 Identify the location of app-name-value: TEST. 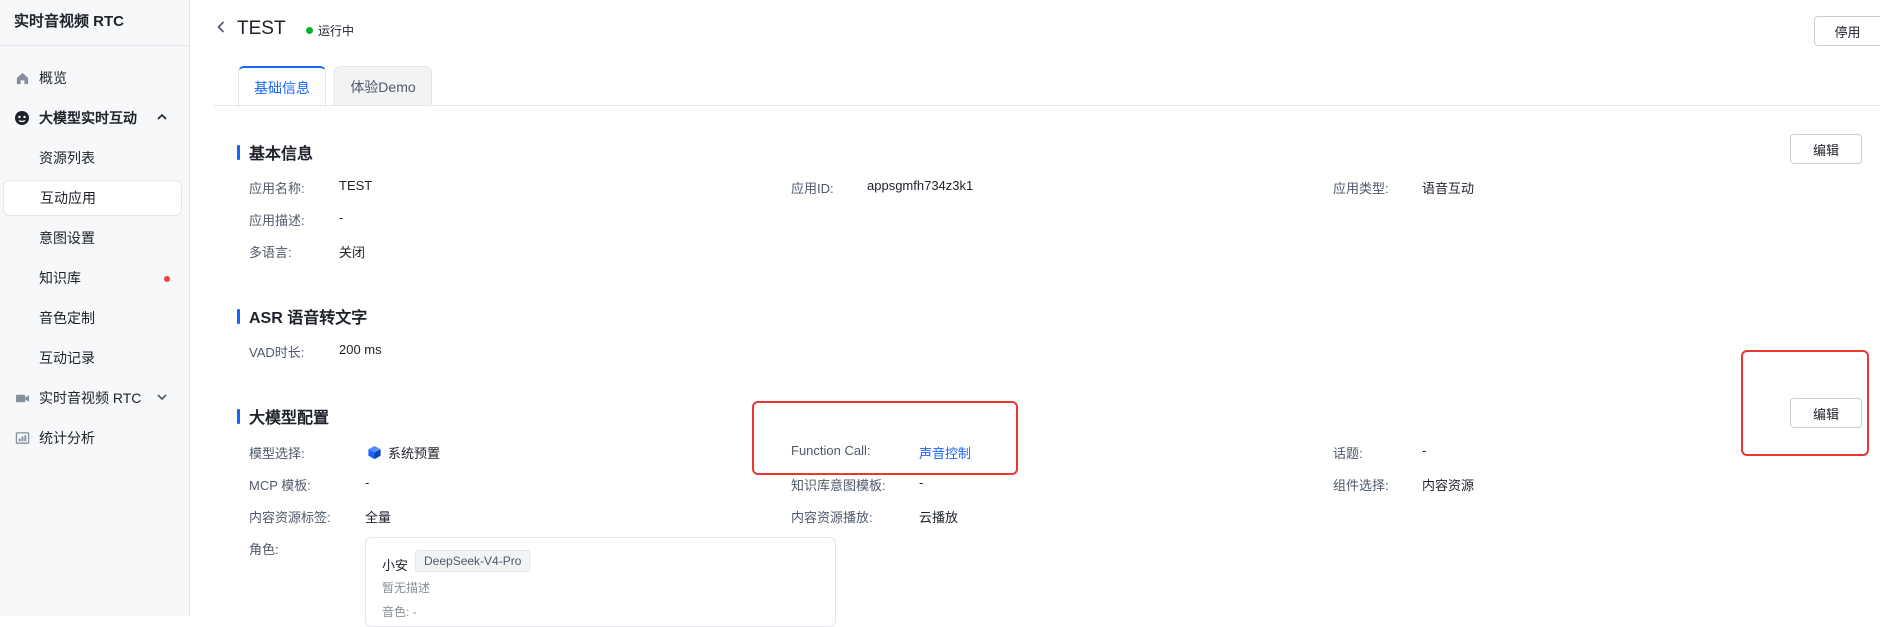
(356, 185).